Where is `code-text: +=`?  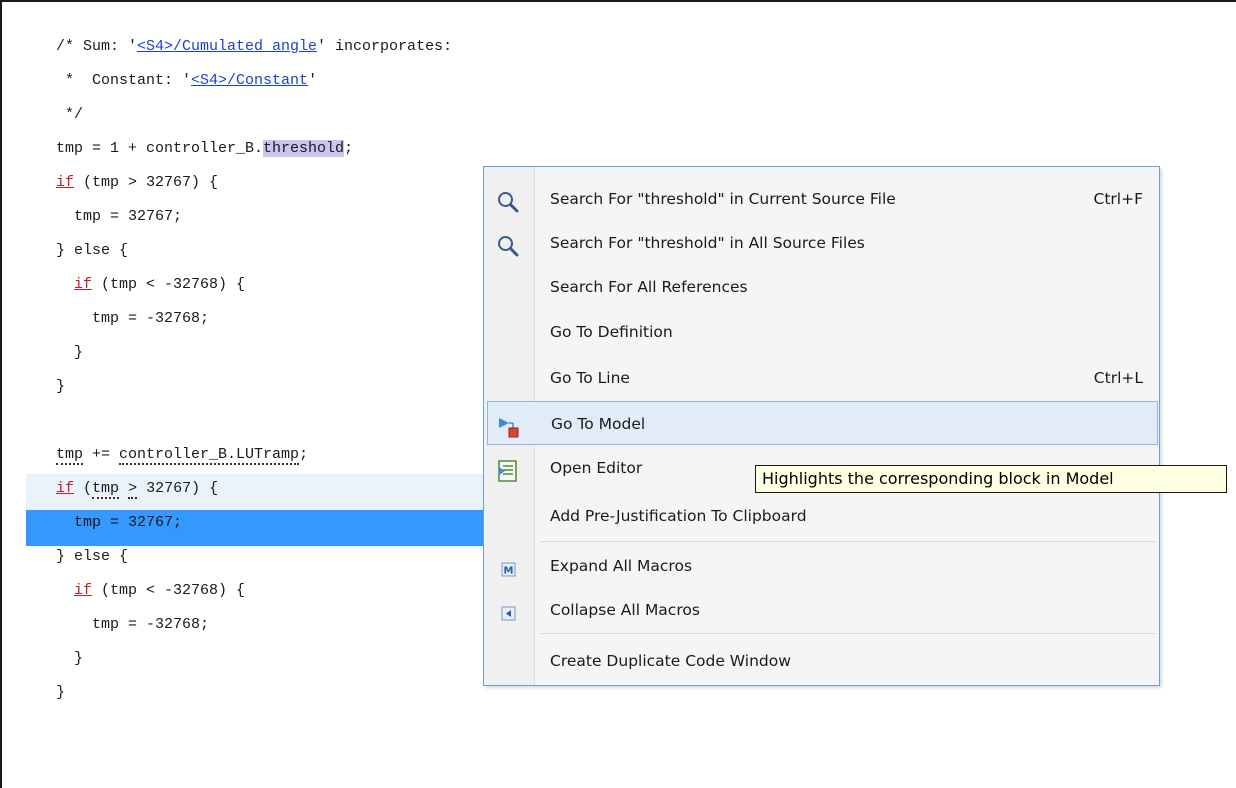 code-text: += is located at coordinates (101, 454).